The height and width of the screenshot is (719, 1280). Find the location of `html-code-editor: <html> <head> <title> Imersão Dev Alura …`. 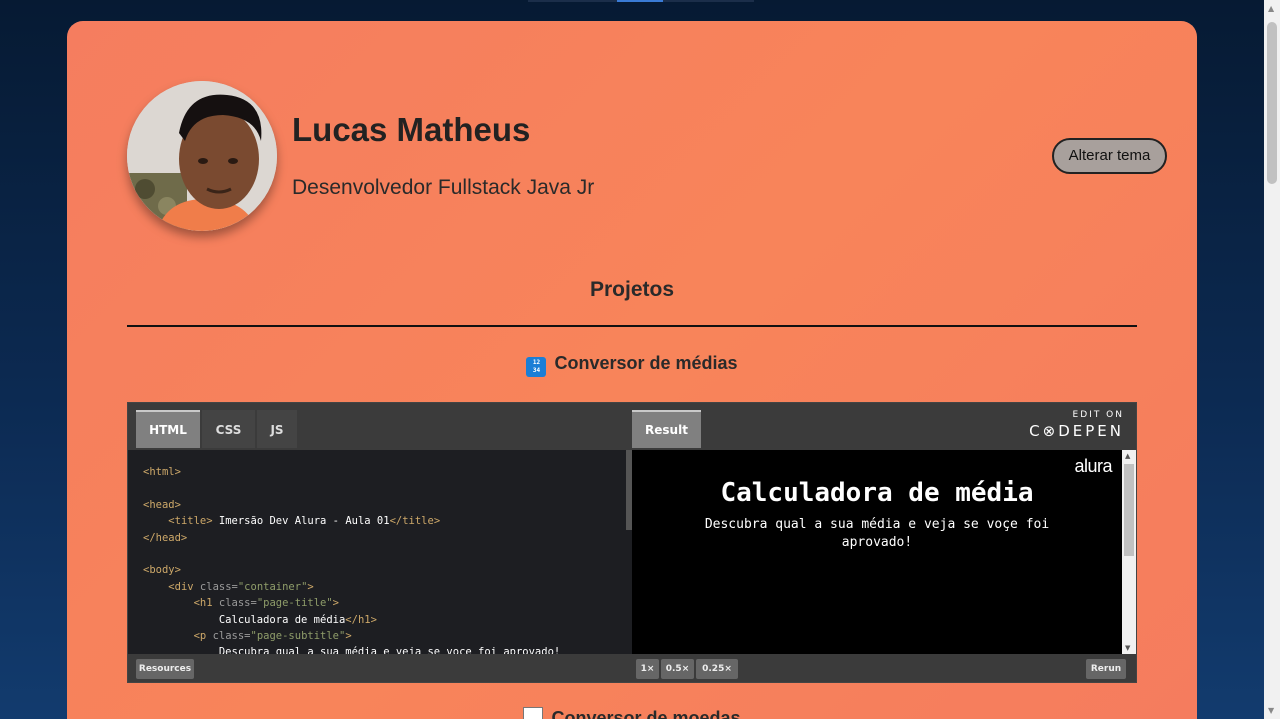

html-code-editor: <html> <head> <title> Imersão Dev Alura … is located at coordinates (380, 552).